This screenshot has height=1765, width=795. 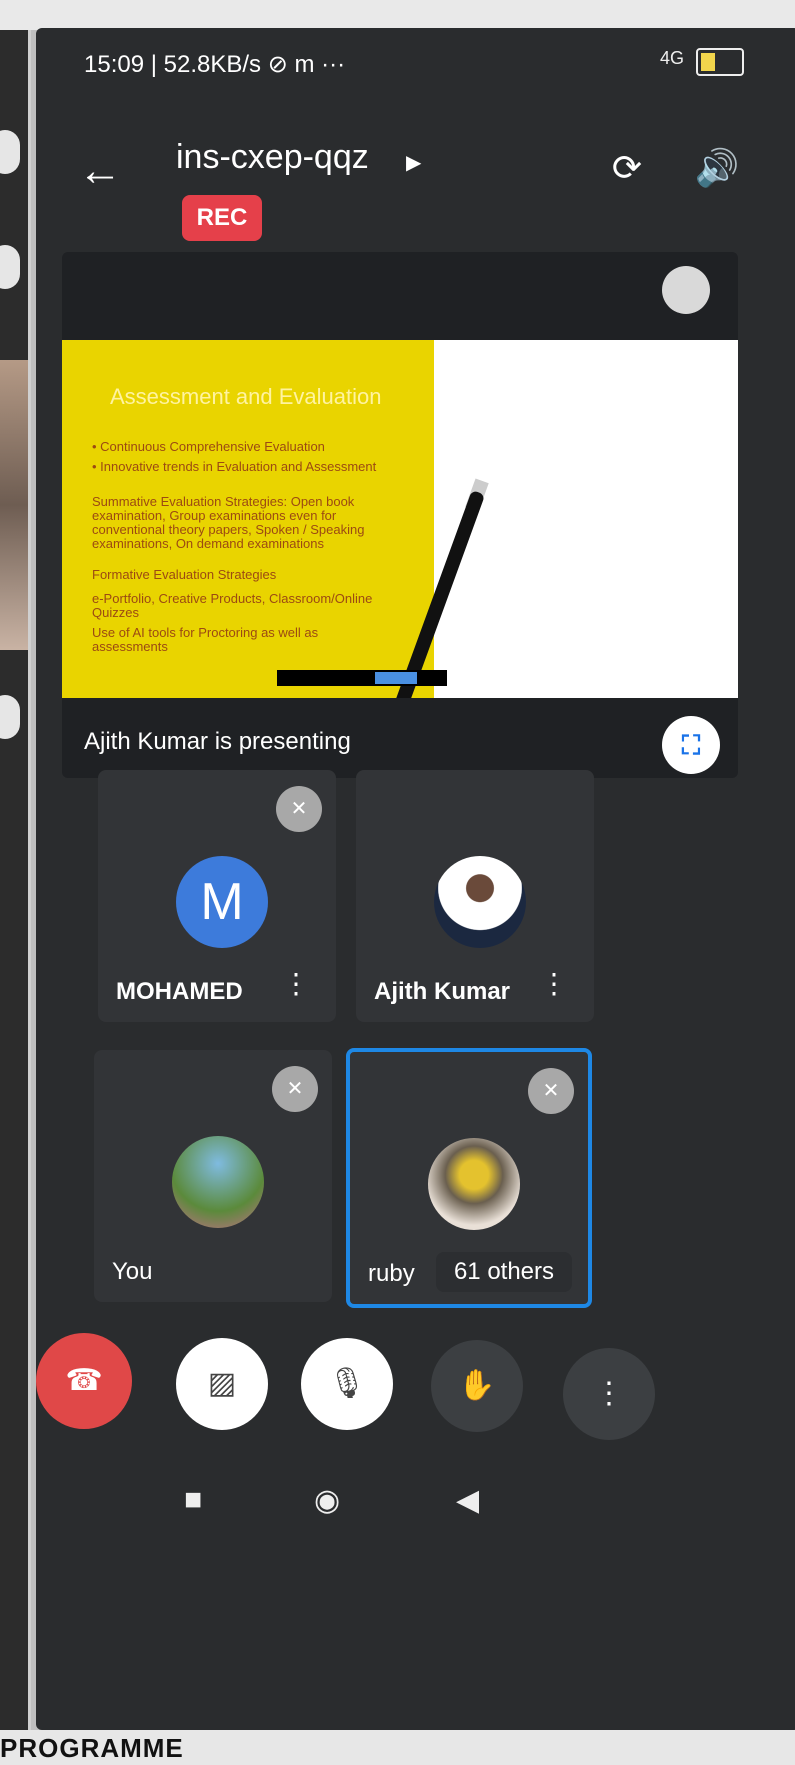 What do you see at coordinates (246, 396) in the screenshot?
I see `slide-title: Assessment and Evaluation` at bounding box center [246, 396].